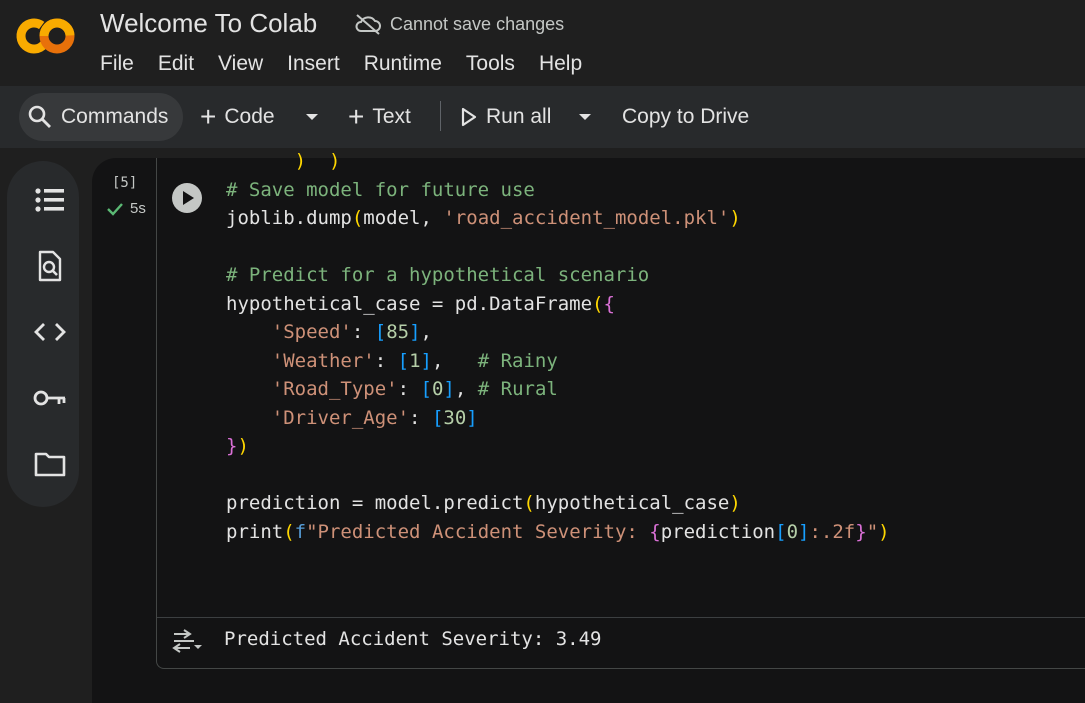 The image size is (1085, 703). Describe the element at coordinates (208, 23) in the screenshot. I see `notebook-title: Welcome To Colab` at that location.